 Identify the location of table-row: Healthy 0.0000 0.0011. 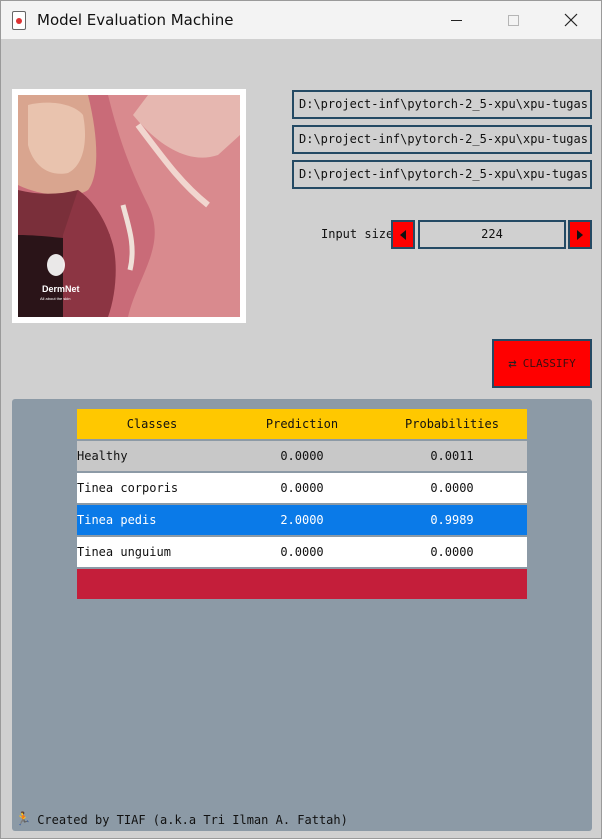
(302, 456).